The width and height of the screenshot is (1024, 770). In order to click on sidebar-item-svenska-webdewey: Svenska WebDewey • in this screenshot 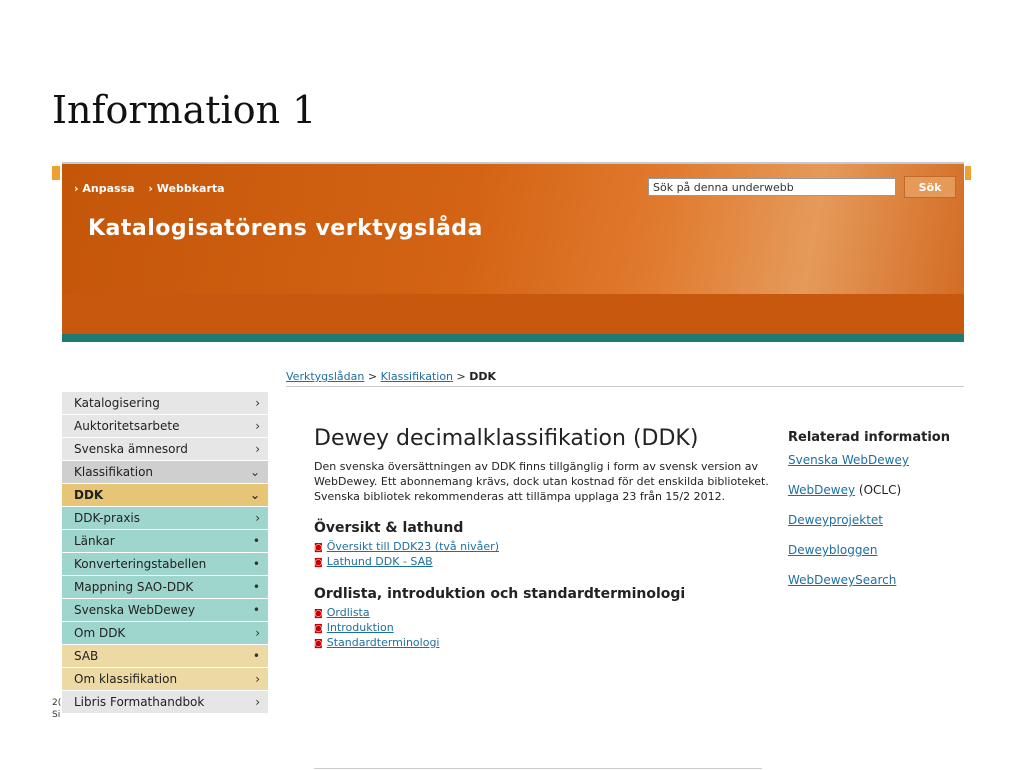, I will do `click(165, 610)`.